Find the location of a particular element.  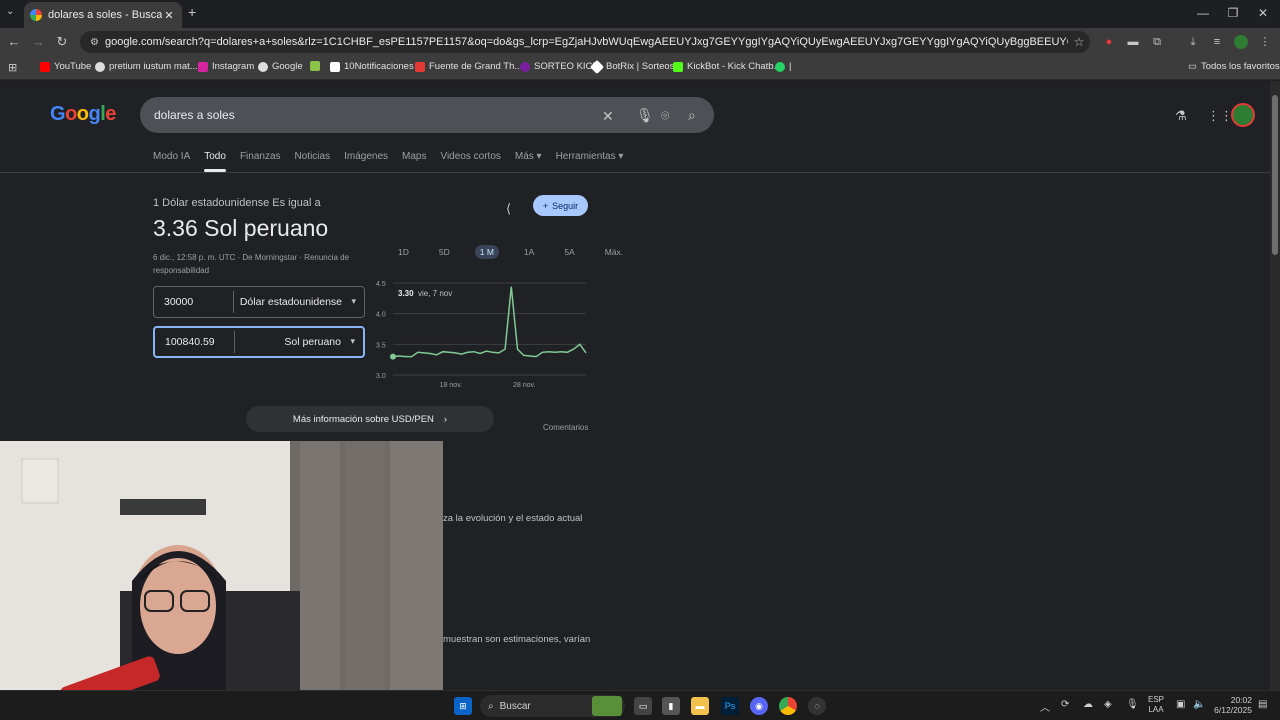

bookmark-youtube: YouTube is located at coordinates (65, 66).